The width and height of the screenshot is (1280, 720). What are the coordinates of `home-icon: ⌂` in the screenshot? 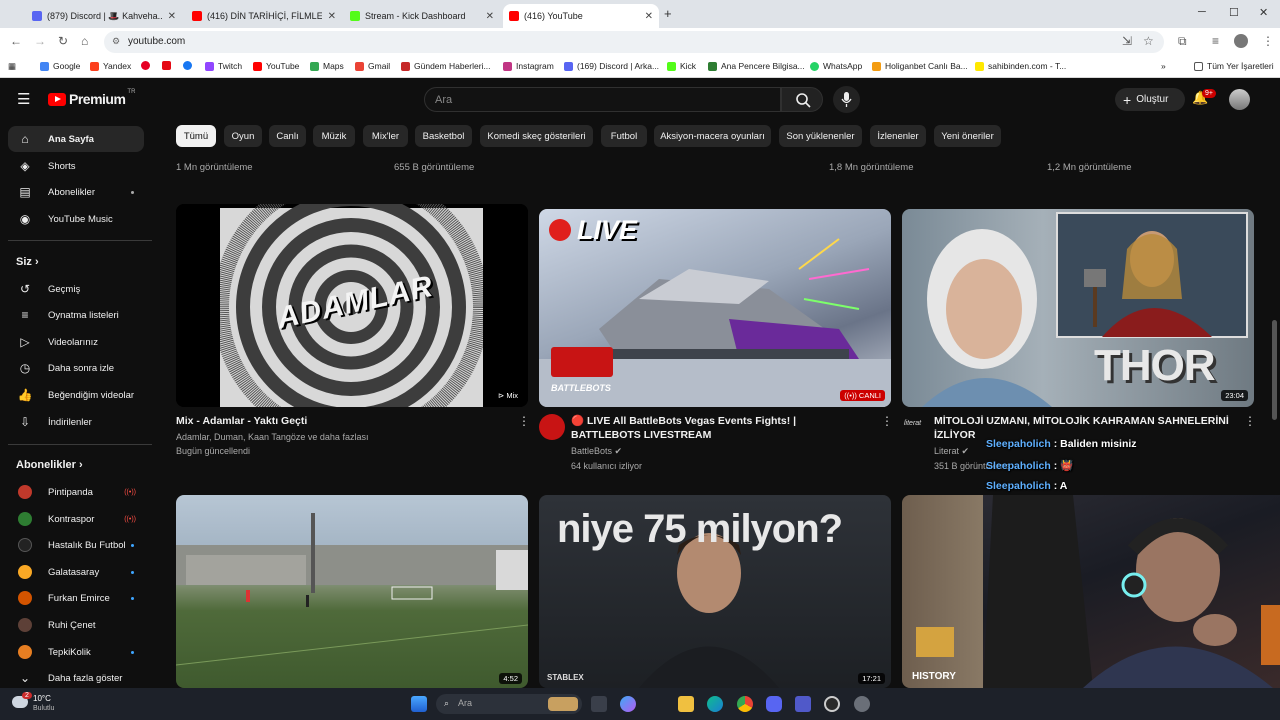 It's located at (84, 41).